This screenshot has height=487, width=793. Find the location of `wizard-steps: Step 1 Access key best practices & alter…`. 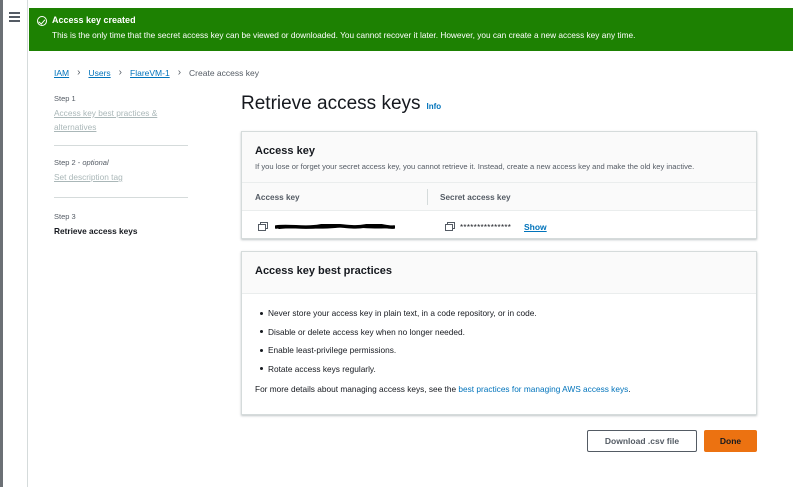

wizard-steps: Step 1 Access key best practices & alter… is located at coordinates (121, 165).